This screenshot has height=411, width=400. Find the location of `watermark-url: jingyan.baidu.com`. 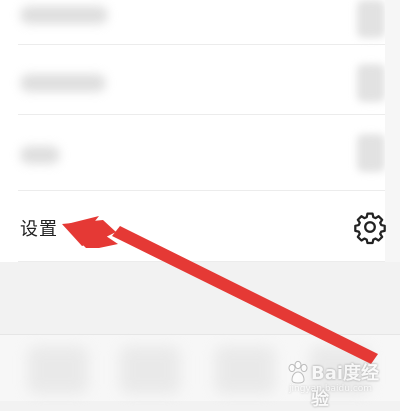

watermark-url: jingyan.baidu.com is located at coordinates (331, 389).